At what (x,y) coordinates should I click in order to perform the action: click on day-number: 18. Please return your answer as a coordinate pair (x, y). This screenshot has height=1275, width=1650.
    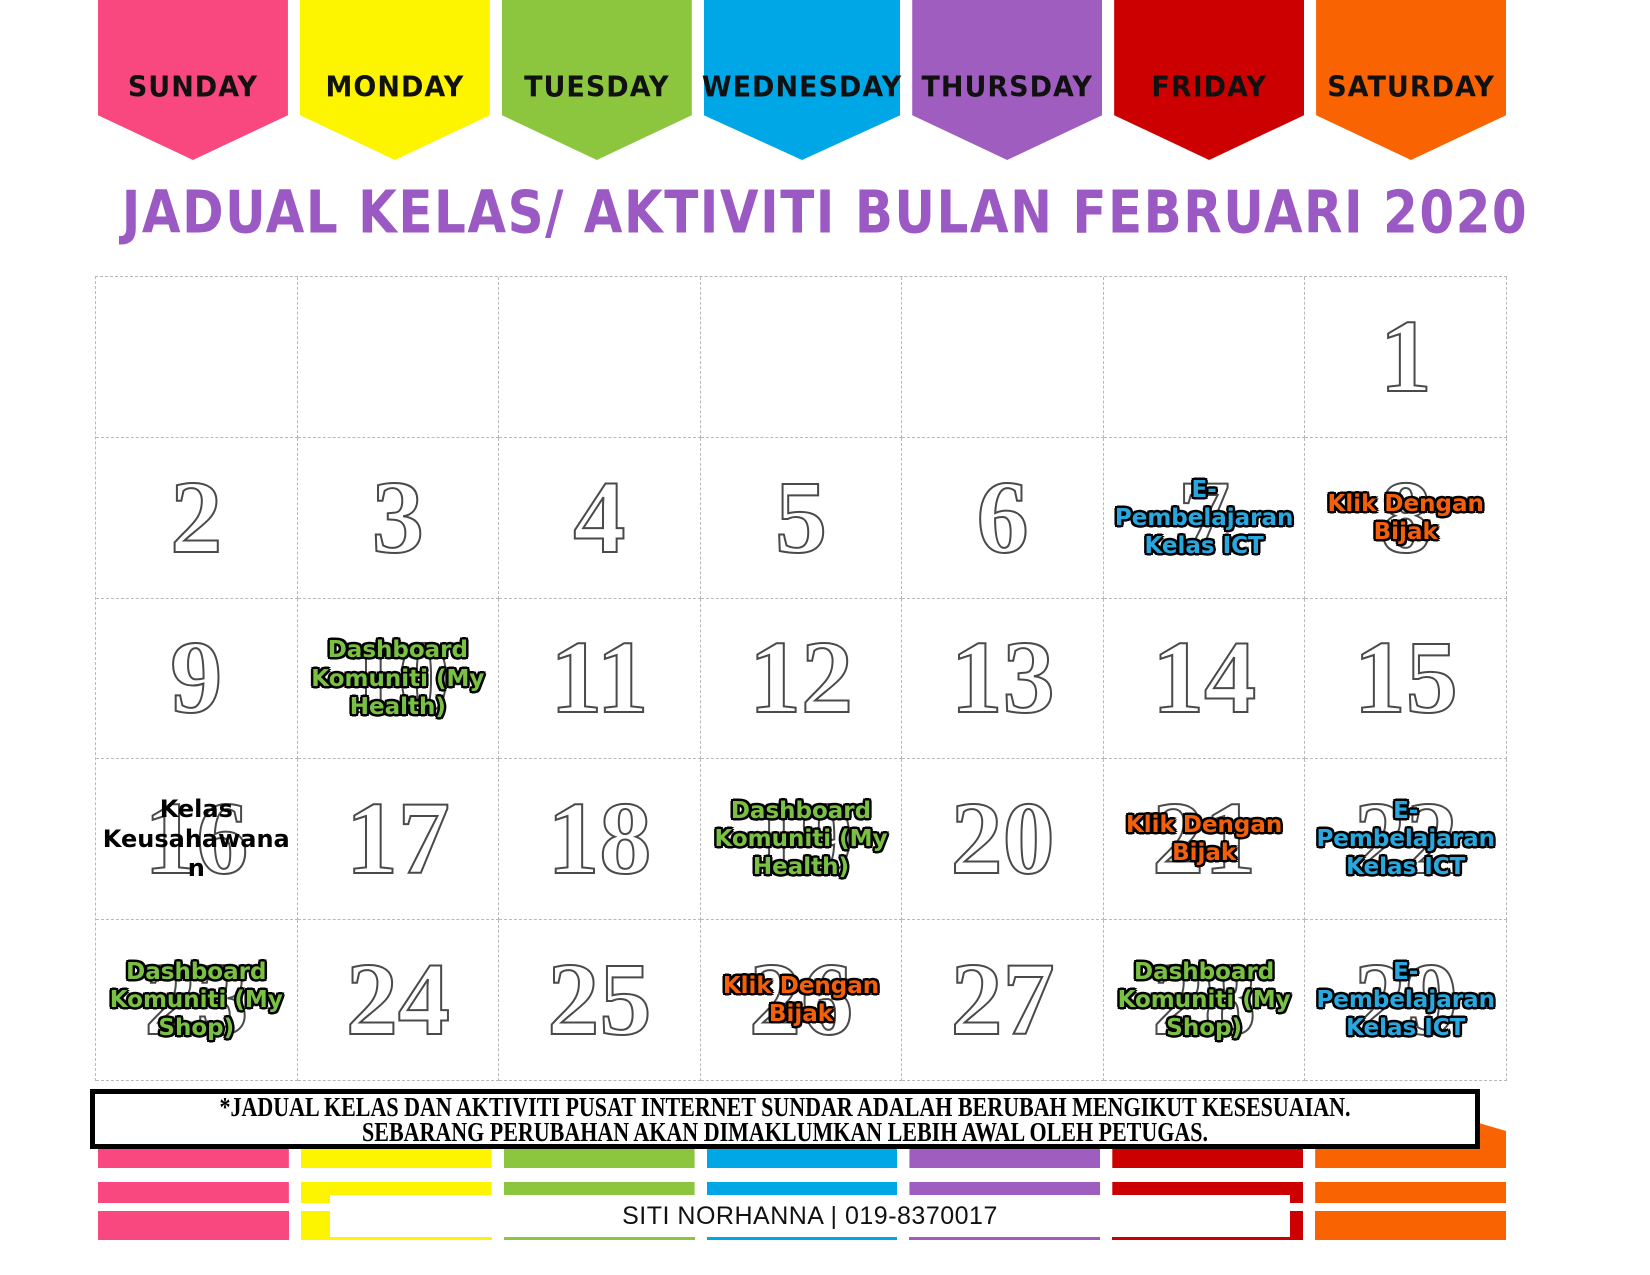
    Looking at the image, I should click on (599, 839).